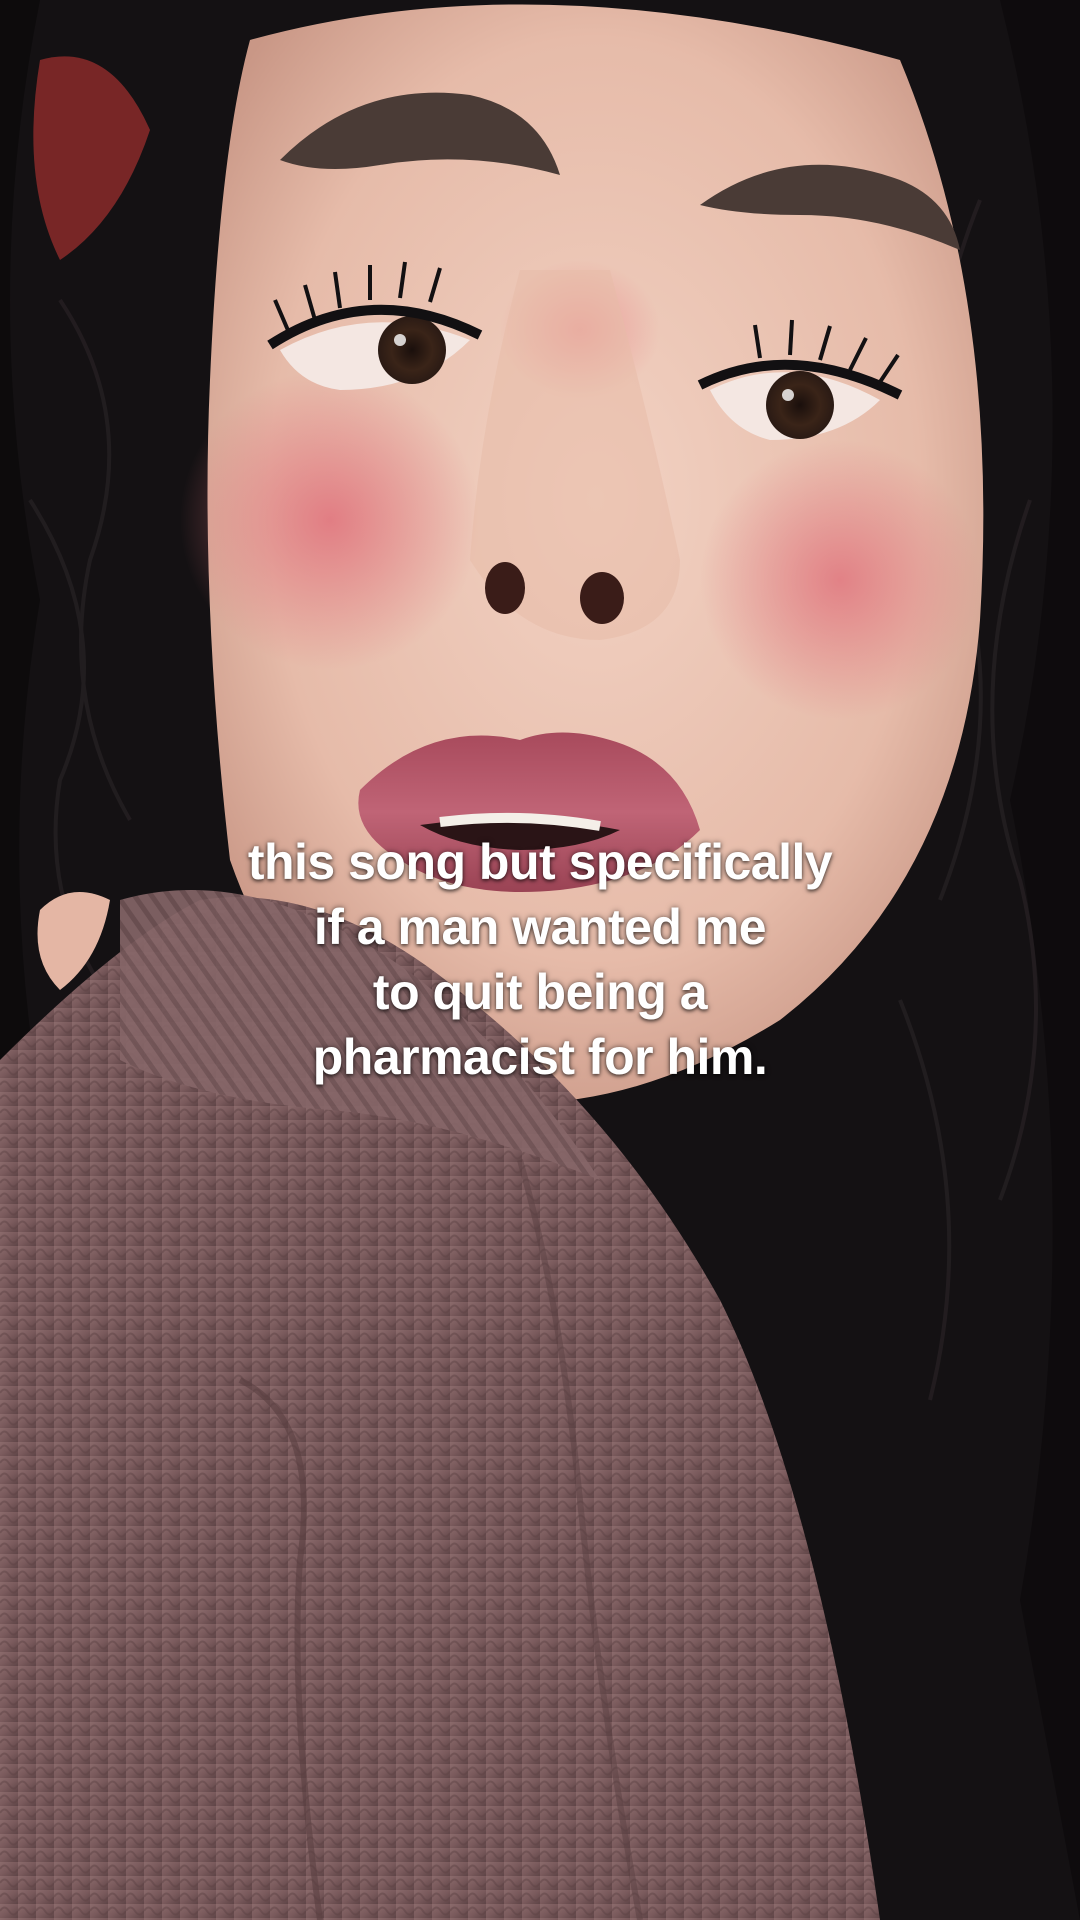 This screenshot has height=1920, width=1080. Describe the element at coordinates (540, 862) in the screenshot. I see `caption-line-1: this song but specifically` at that location.